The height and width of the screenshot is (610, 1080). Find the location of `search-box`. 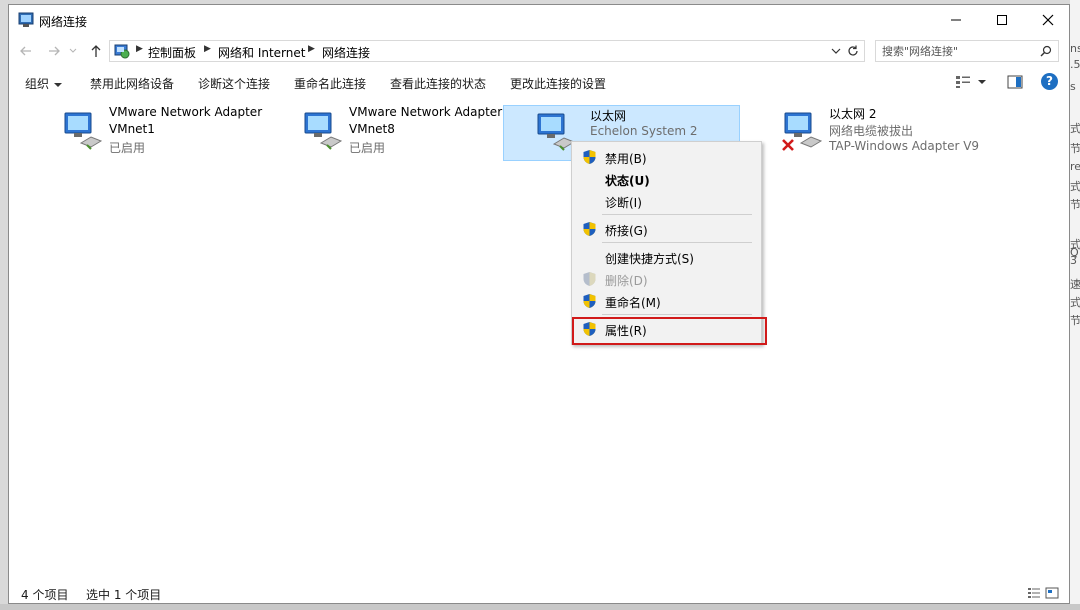

search-box is located at coordinates (967, 51).